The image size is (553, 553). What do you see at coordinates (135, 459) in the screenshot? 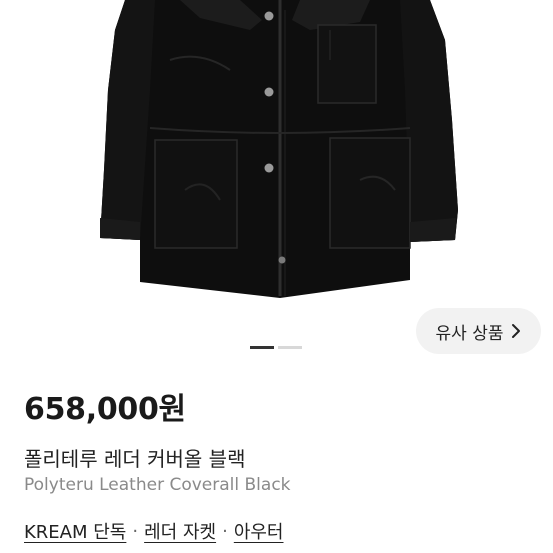
I see `product-name-korean: 폴리테루 레더 커버올 블랙` at bounding box center [135, 459].